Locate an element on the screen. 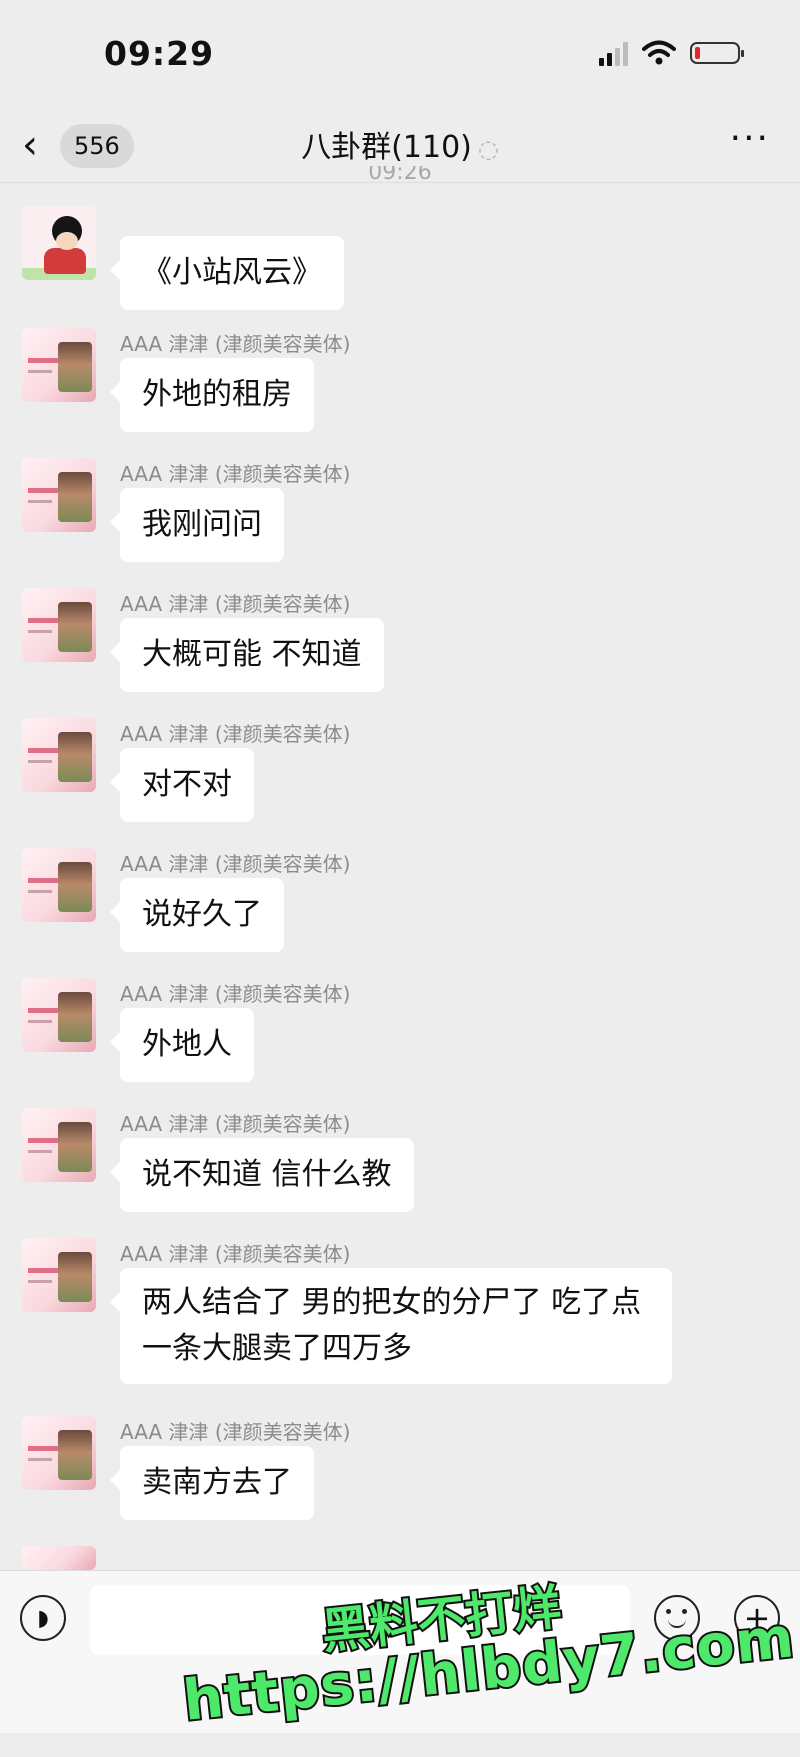 The height and width of the screenshot is (1757, 800). plus-icon: + is located at coordinates (757, 1618).